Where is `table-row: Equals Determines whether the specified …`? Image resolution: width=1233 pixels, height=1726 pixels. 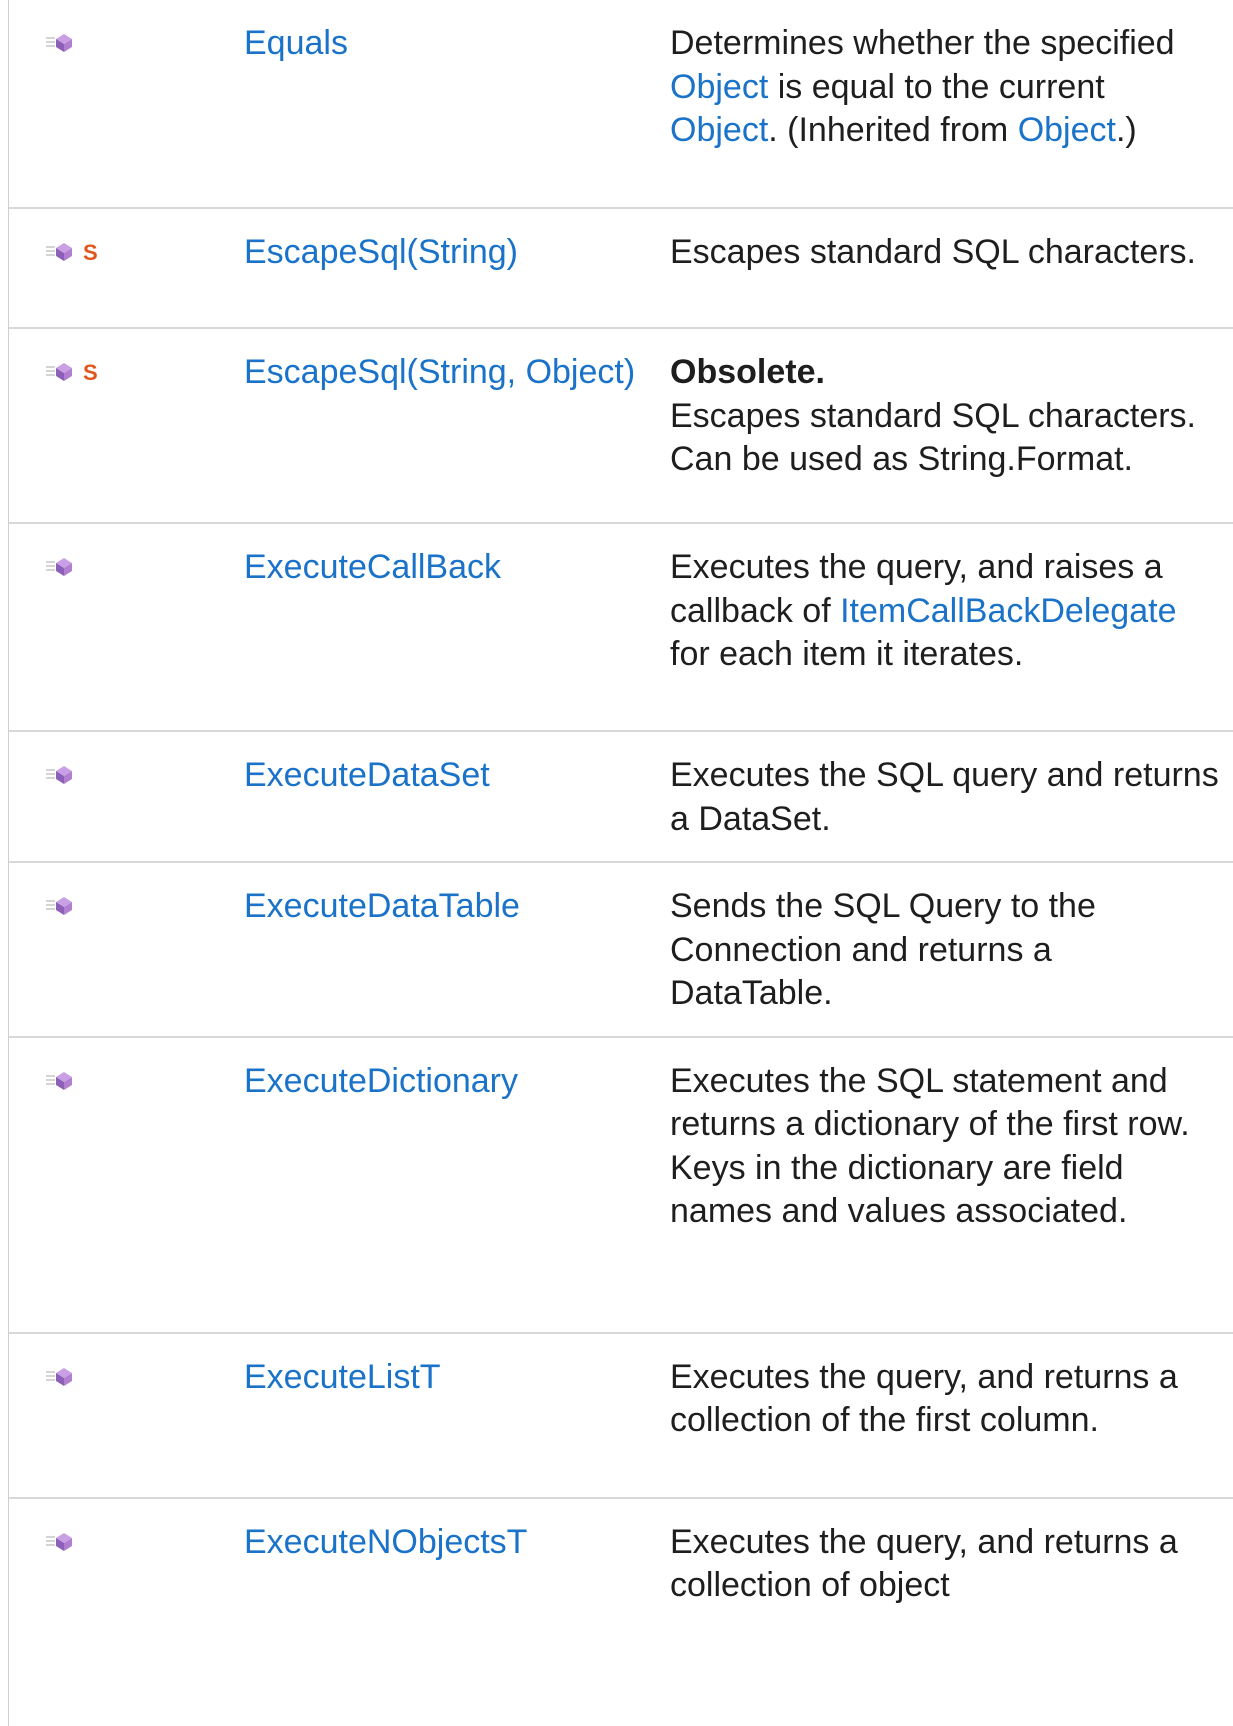 table-row: Equals Determines whether the specified … is located at coordinates (621, 104).